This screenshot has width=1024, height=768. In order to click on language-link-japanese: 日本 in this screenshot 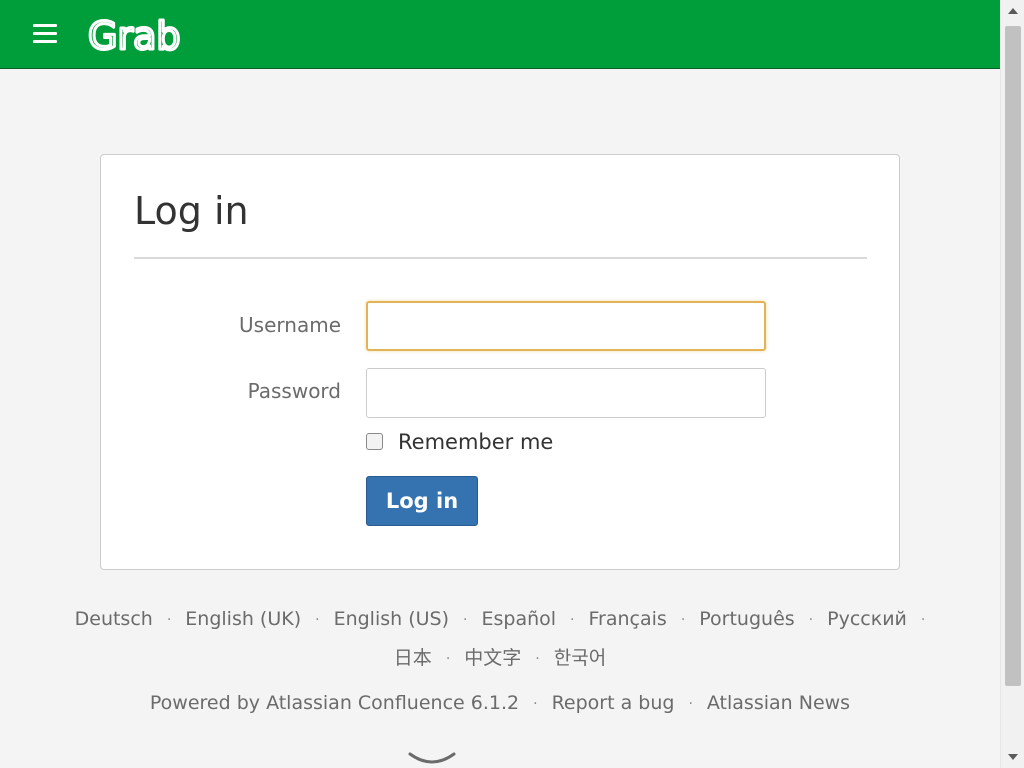, I will do `click(413, 658)`.